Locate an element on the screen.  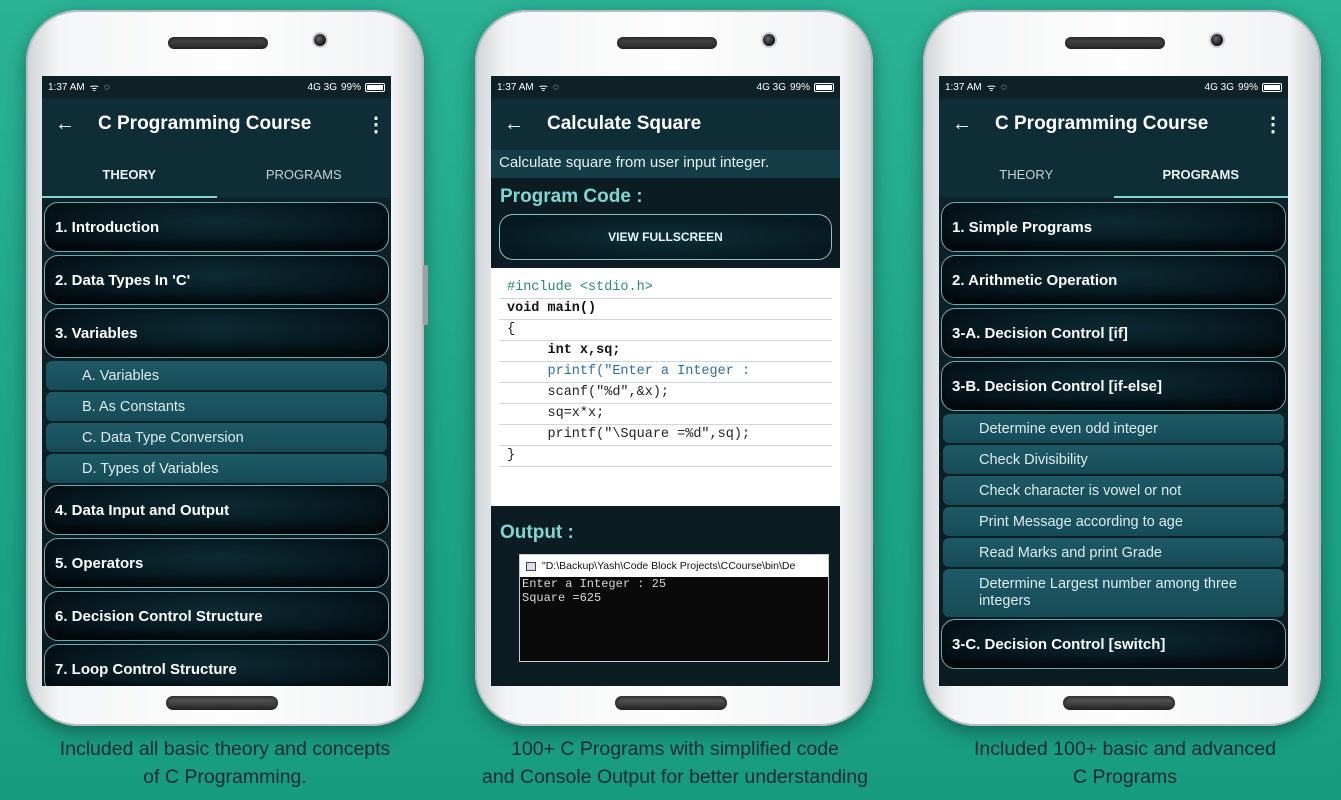
console-line: Enter a Integer : 25 is located at coordinates (594, 584).